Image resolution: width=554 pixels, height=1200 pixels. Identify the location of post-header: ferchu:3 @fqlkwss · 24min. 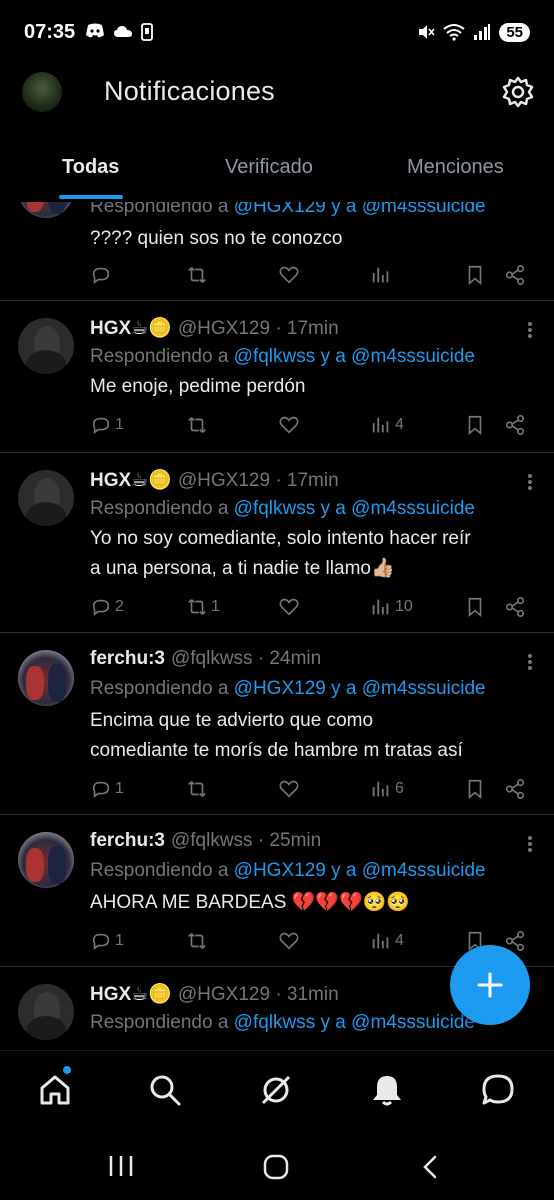
(205, 659).